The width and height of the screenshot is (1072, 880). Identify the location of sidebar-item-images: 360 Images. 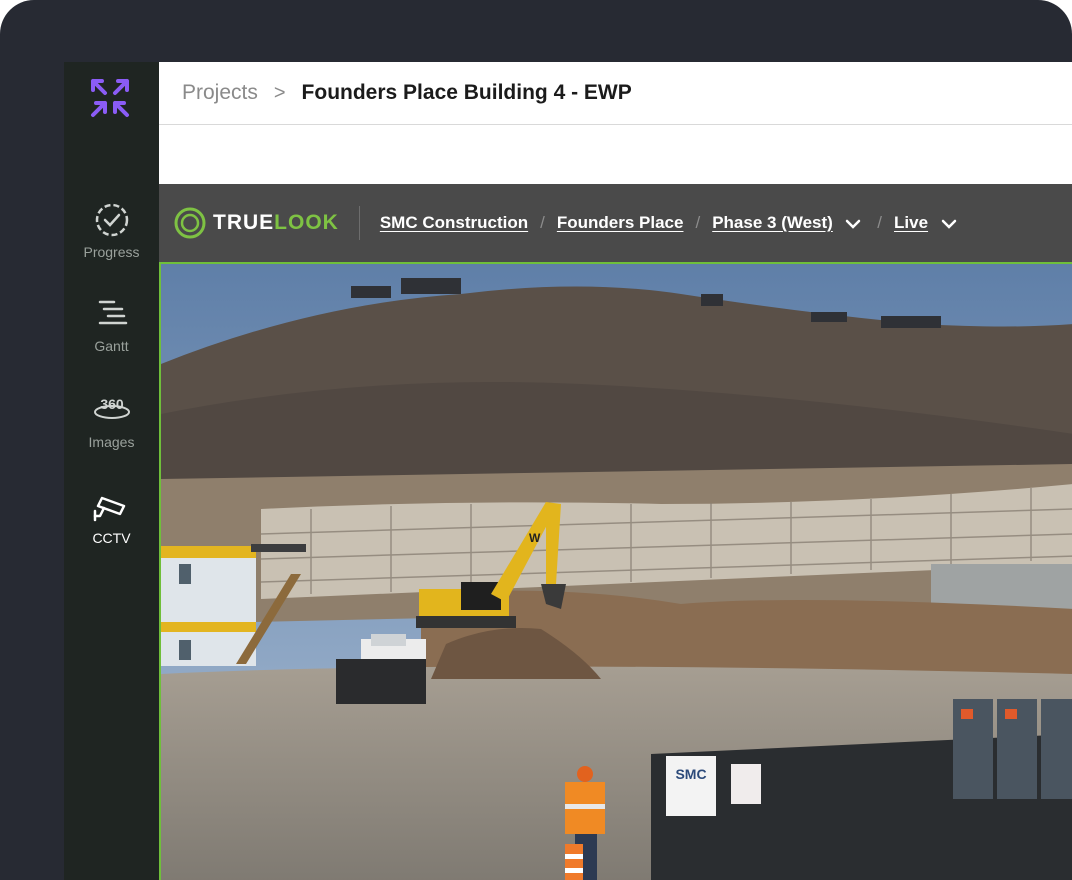
(111, 420).